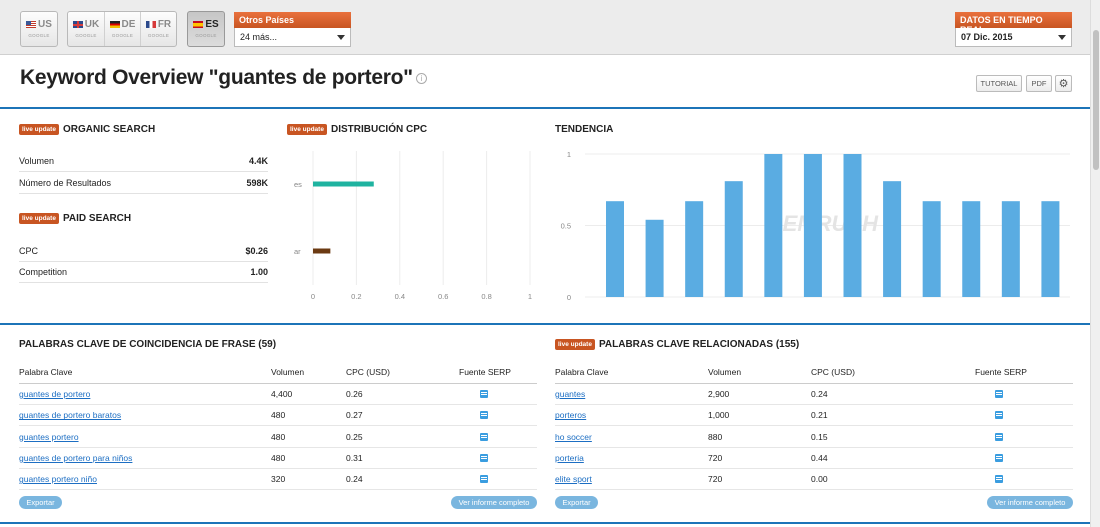  I want to click on cpc-x-tick-label: 0.8, so click(486, 296).